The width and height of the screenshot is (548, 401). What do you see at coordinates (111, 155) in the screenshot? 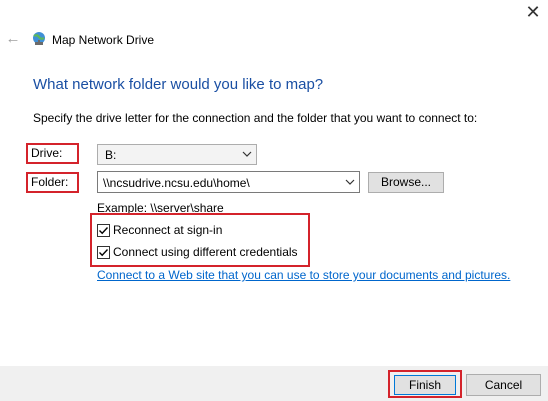
I see `drive-select-value: B:` at bounding box center [111, 155].